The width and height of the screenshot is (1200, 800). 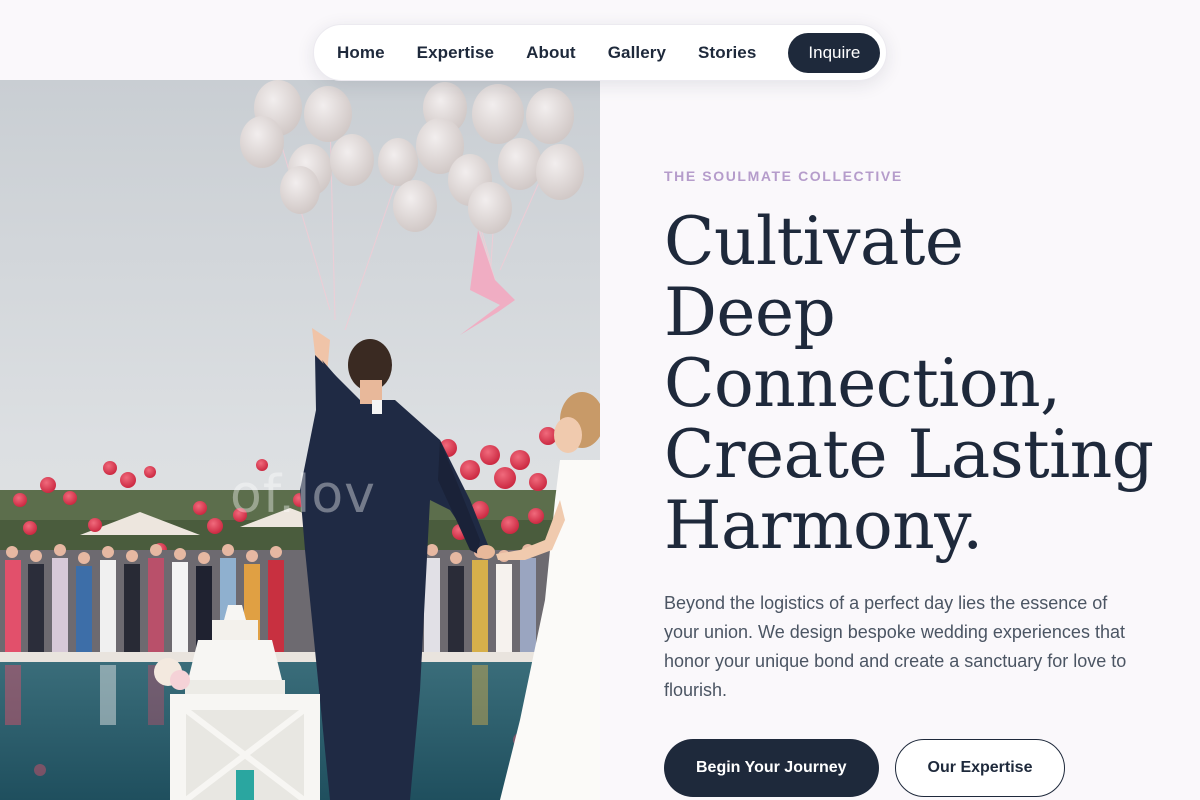 I want to click on our-expertise-button: Our Expertise, so click(x=980, y=768).